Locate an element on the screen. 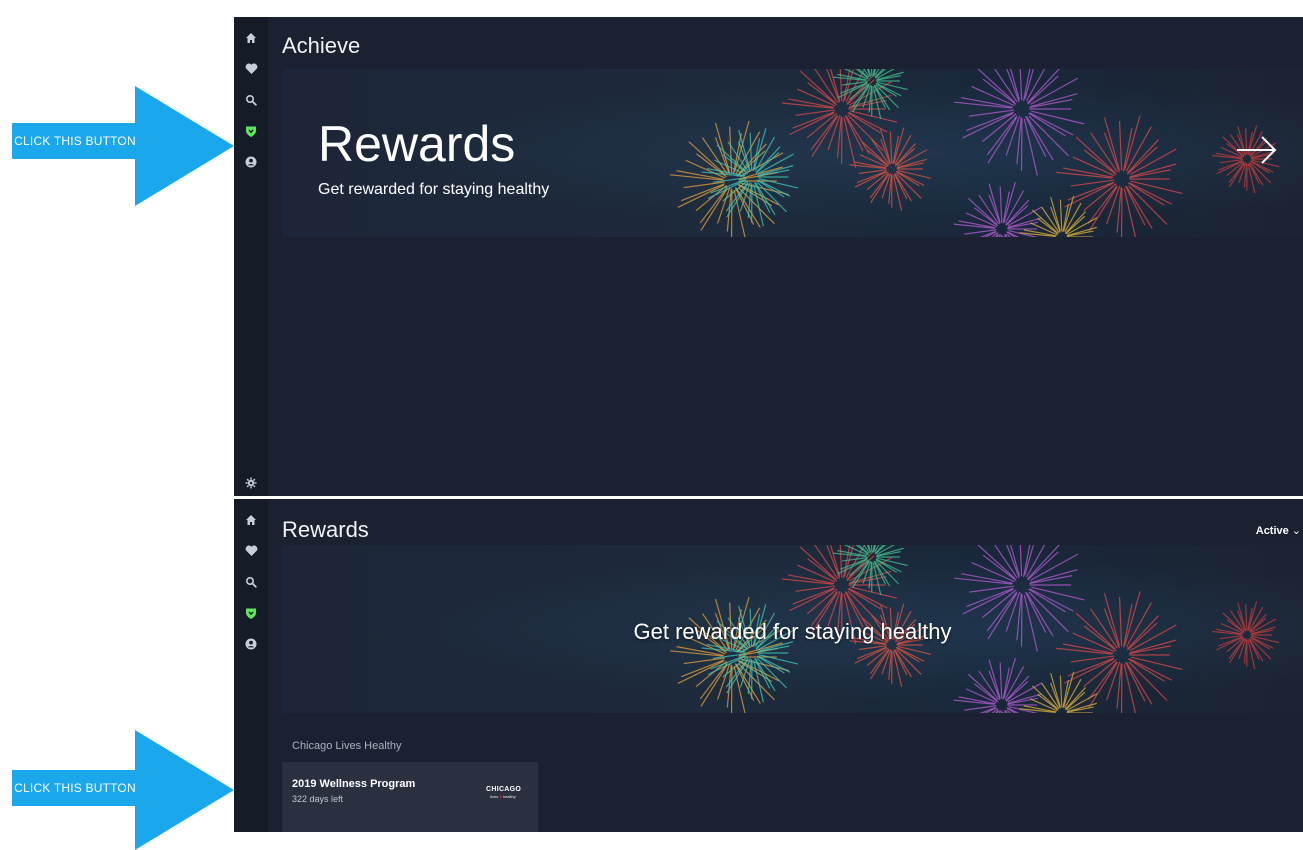 Image resolution: width=1303 pixels, height=850 pixels. annotation-arrow-2: CLICK THIS BUTTON is located at coordinates (117, 781).